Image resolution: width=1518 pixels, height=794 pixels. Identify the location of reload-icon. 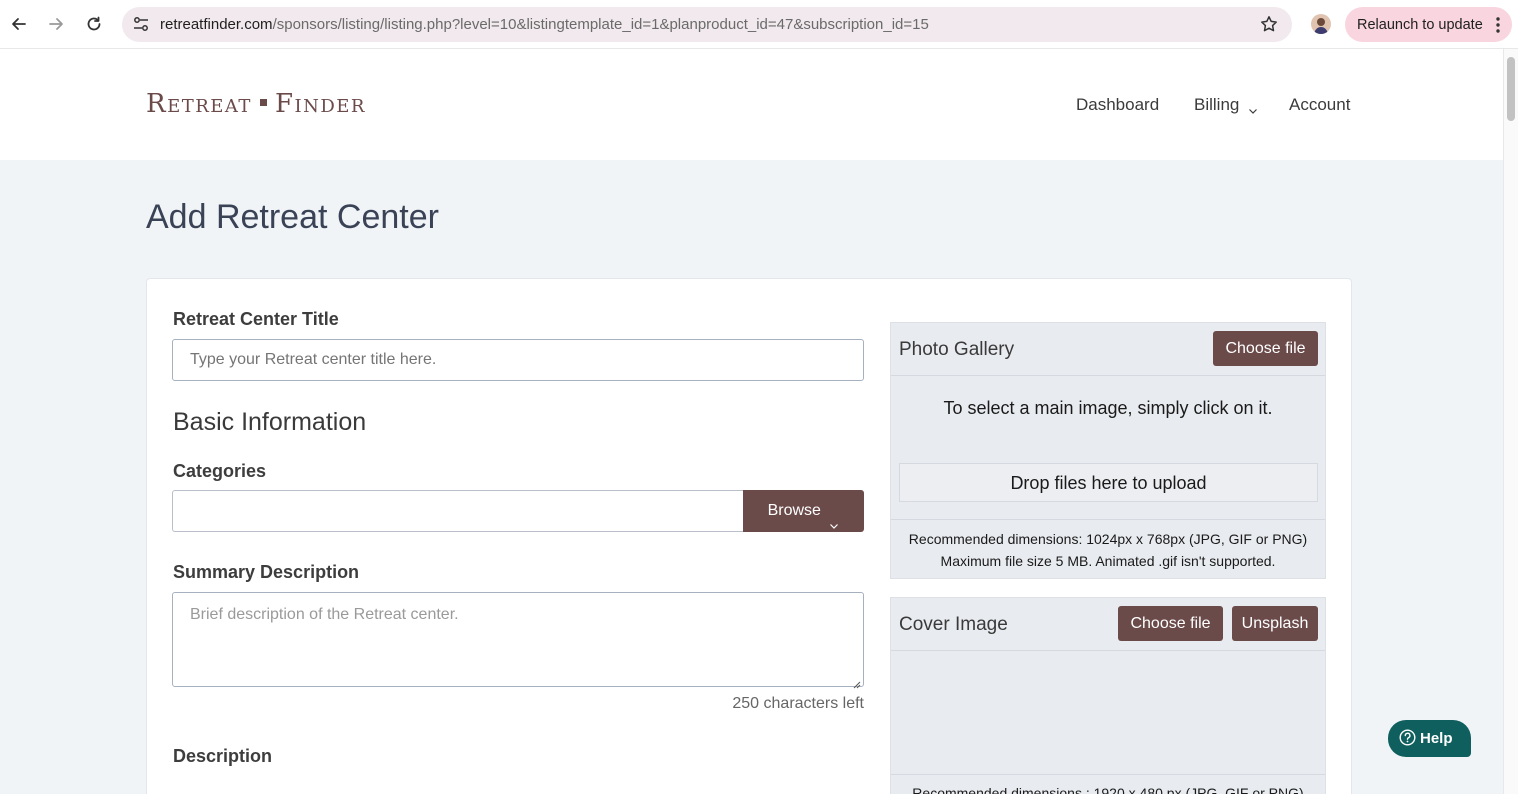
(94, 24).